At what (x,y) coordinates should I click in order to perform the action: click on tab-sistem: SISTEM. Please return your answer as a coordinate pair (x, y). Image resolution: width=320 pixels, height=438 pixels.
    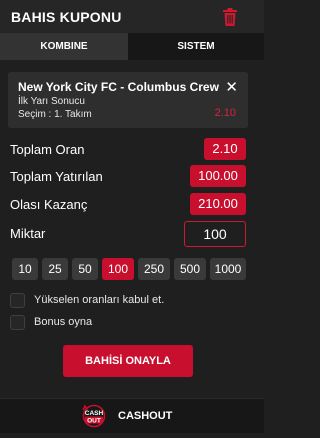
    Looking at the image, I should click on (196, 46).